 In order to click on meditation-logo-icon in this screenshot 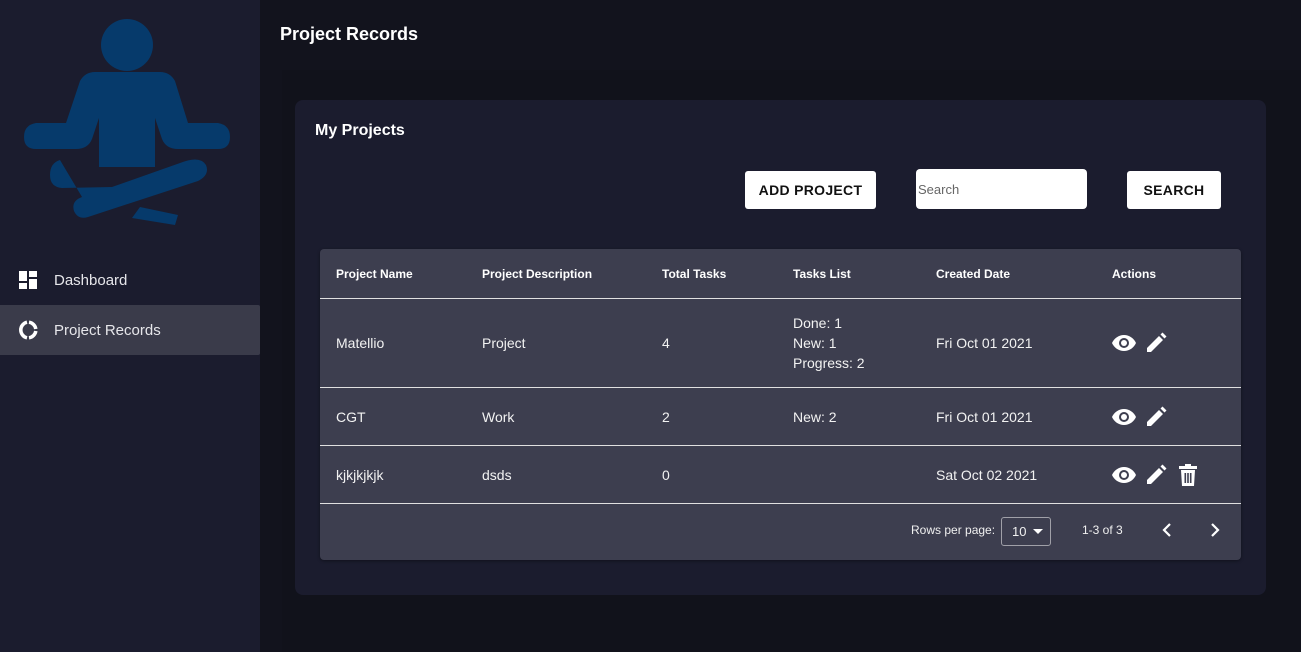, I will do `click(127, 122)`.